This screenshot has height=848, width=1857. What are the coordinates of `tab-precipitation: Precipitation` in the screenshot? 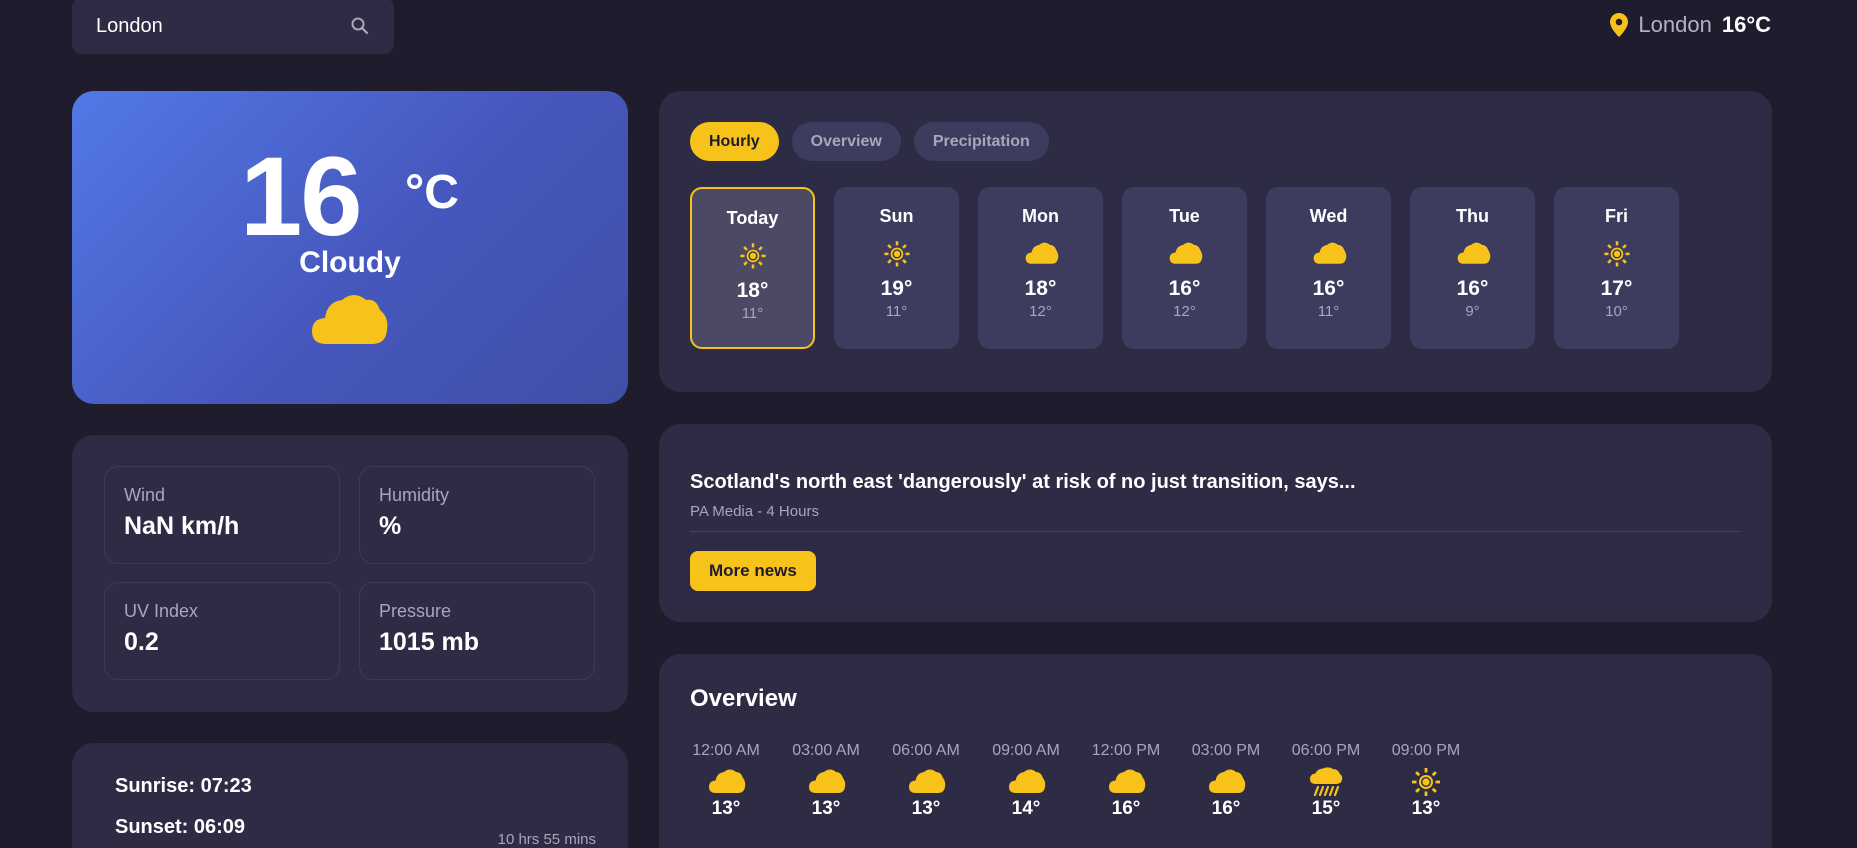 It's located at (981, 141).